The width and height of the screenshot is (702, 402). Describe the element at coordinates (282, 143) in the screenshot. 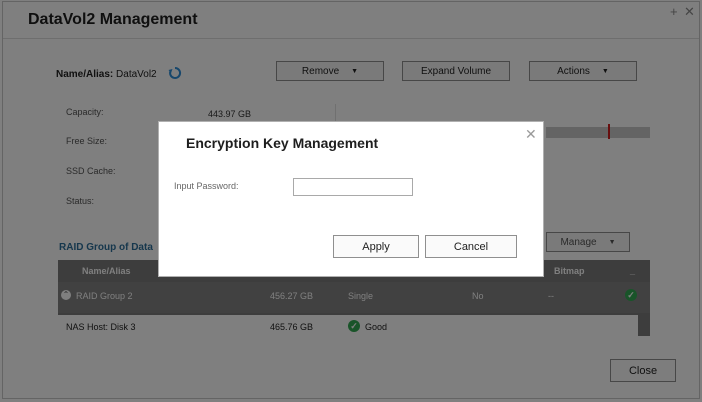

I see `dialog-title: Encryption Key Management` at that location.